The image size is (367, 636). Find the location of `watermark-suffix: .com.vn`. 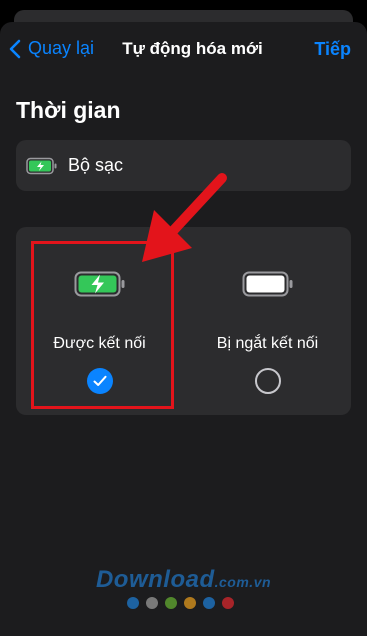

watermark-suffix: .com.vn is located at coordinates (243, 582).